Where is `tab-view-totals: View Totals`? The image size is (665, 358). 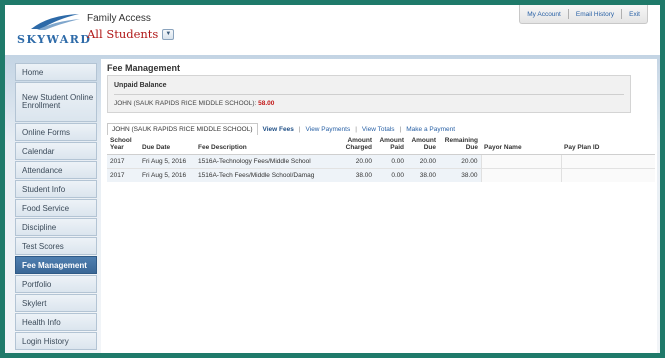
tab-view-totals: View Totals is located at coordinates (378, 129).